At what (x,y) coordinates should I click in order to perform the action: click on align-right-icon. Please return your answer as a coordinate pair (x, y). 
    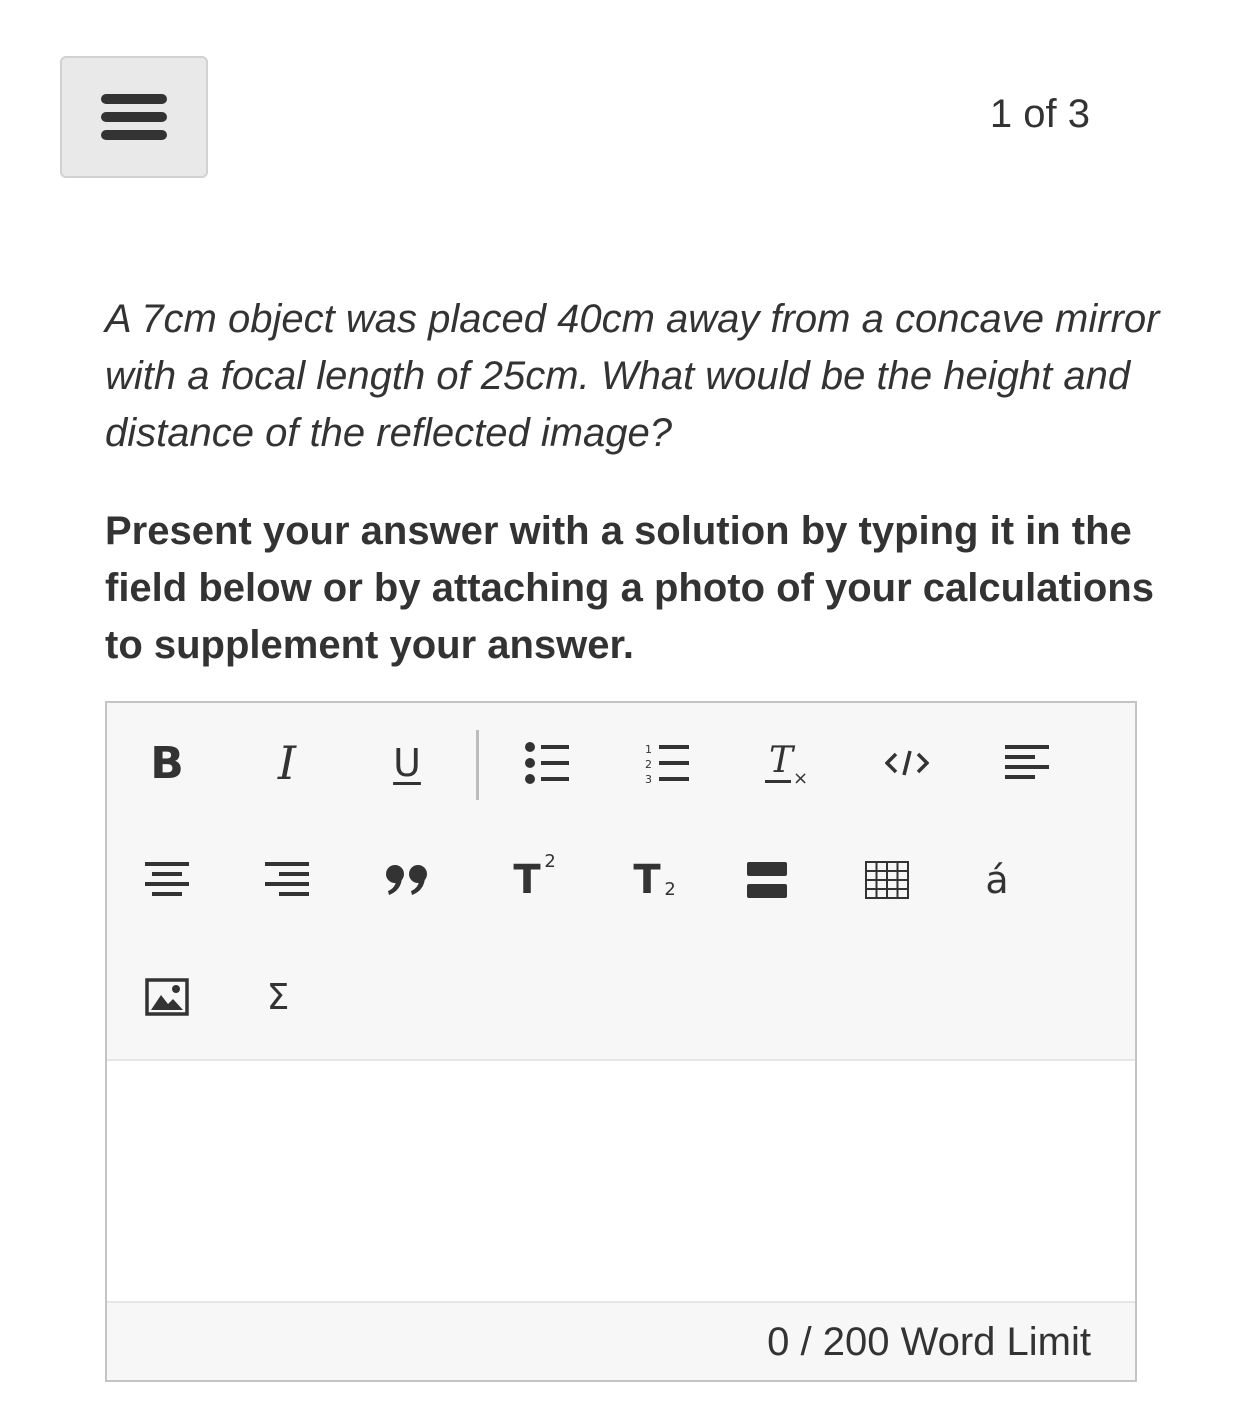
    Looking at the image, I should click on (287, 879).